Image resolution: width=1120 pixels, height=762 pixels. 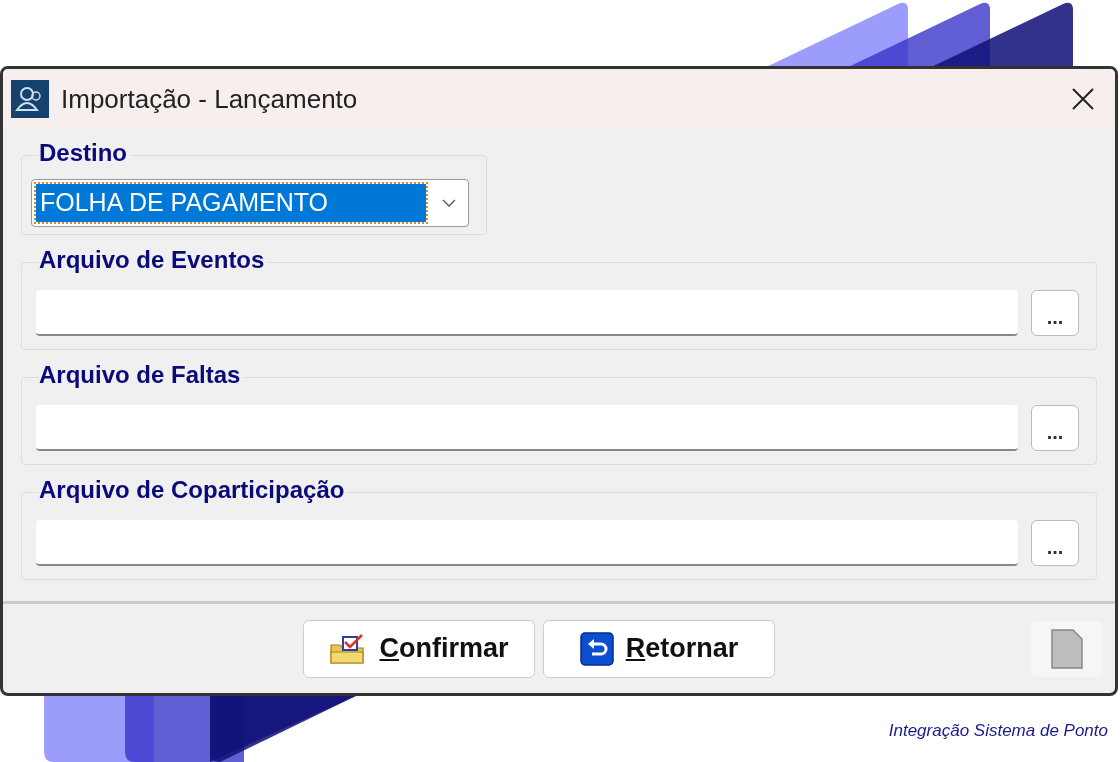 What do you see at coordinates (659, 648) in the screenshot?
I see `action-button: Retornar` at bounding box center [659, 648].